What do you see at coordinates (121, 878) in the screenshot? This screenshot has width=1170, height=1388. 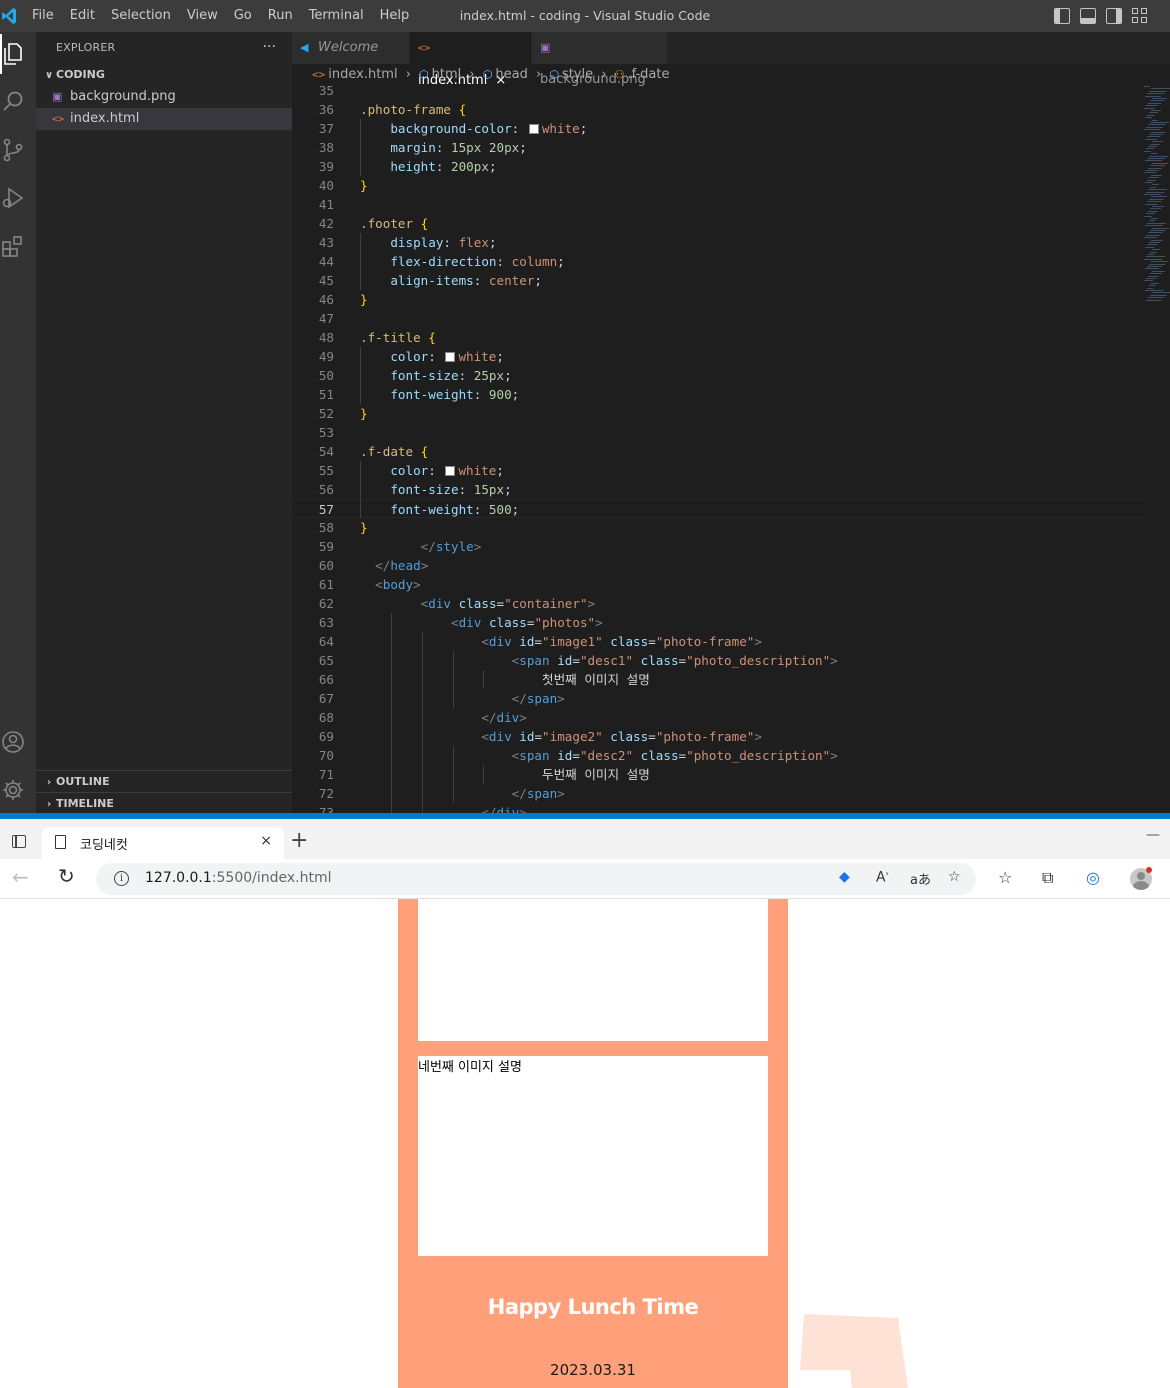 I see `site-info-icon: i` at bounding box center [121, 878].